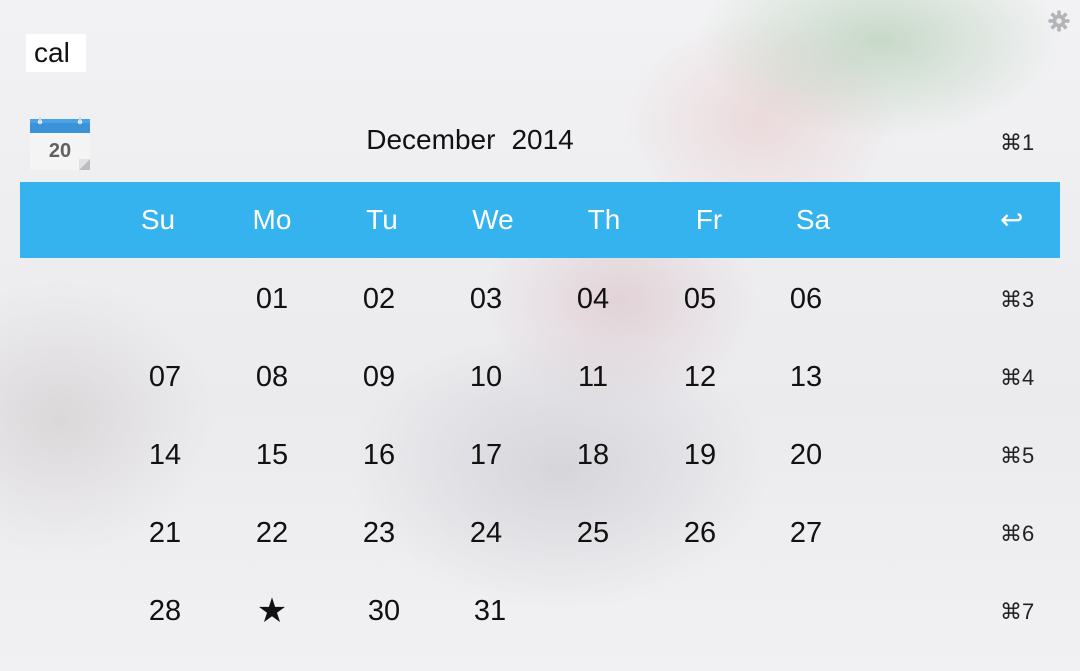 Image resolution: width=1080 pixels, height=671 pixels. I want to click on day-cell: 25, so click(593, 533).